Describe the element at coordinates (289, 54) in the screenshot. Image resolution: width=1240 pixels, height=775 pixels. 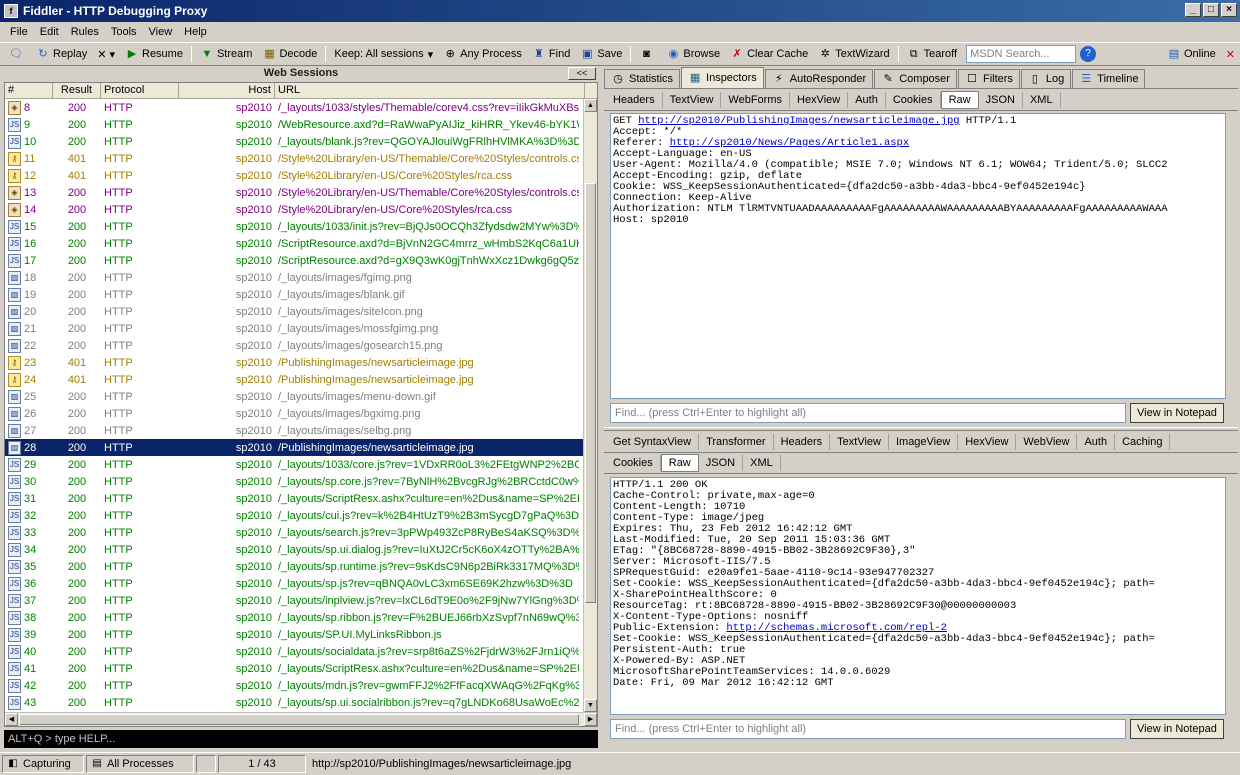
I see `decode-button: ▦ Decode` at that location.